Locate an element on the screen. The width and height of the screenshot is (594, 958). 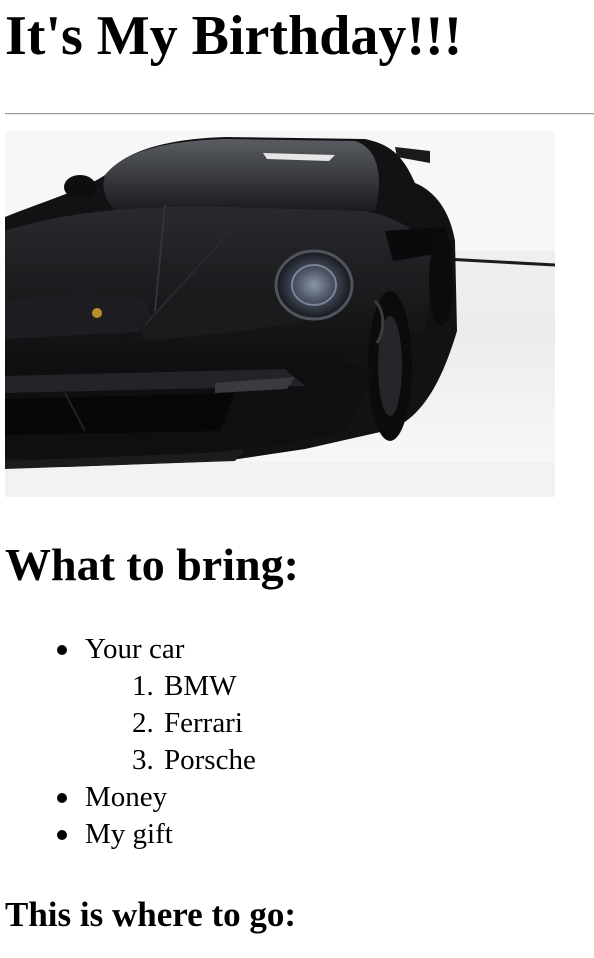
list-item: 2. Ferrari is located at coordinates (363, 723).